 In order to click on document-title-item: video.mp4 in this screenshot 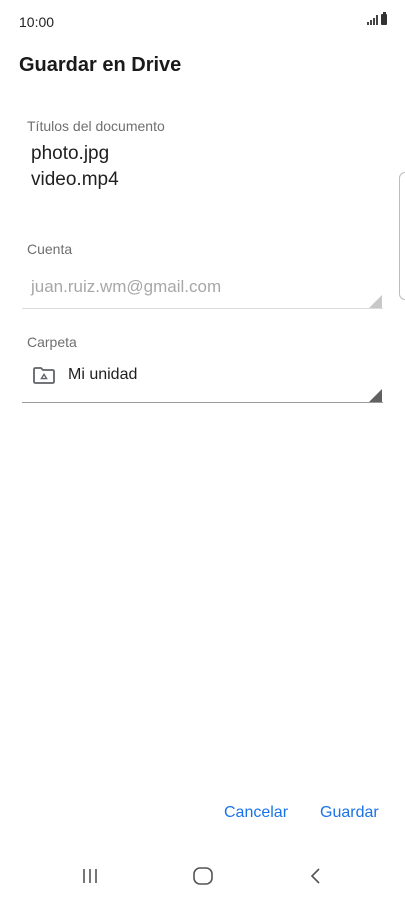, I will do `click(75, 179)`.